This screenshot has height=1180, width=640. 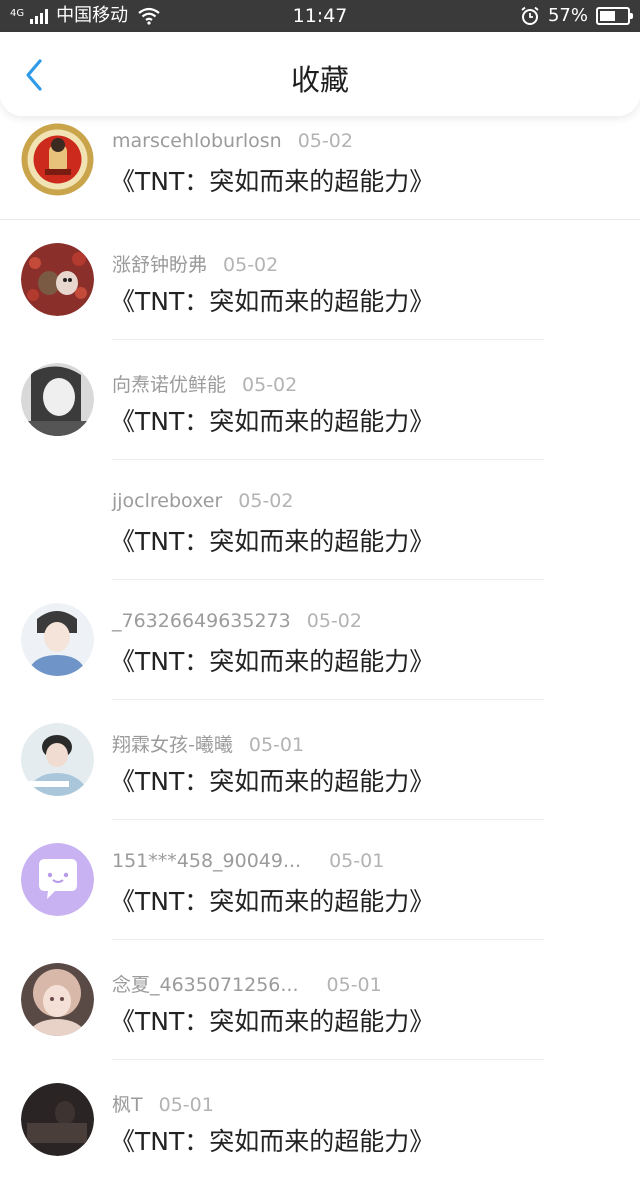 What do you see at coordinates (201, 621) in the screenshot?
I see `username: _76326649635273` at bounding box center [201, 621].